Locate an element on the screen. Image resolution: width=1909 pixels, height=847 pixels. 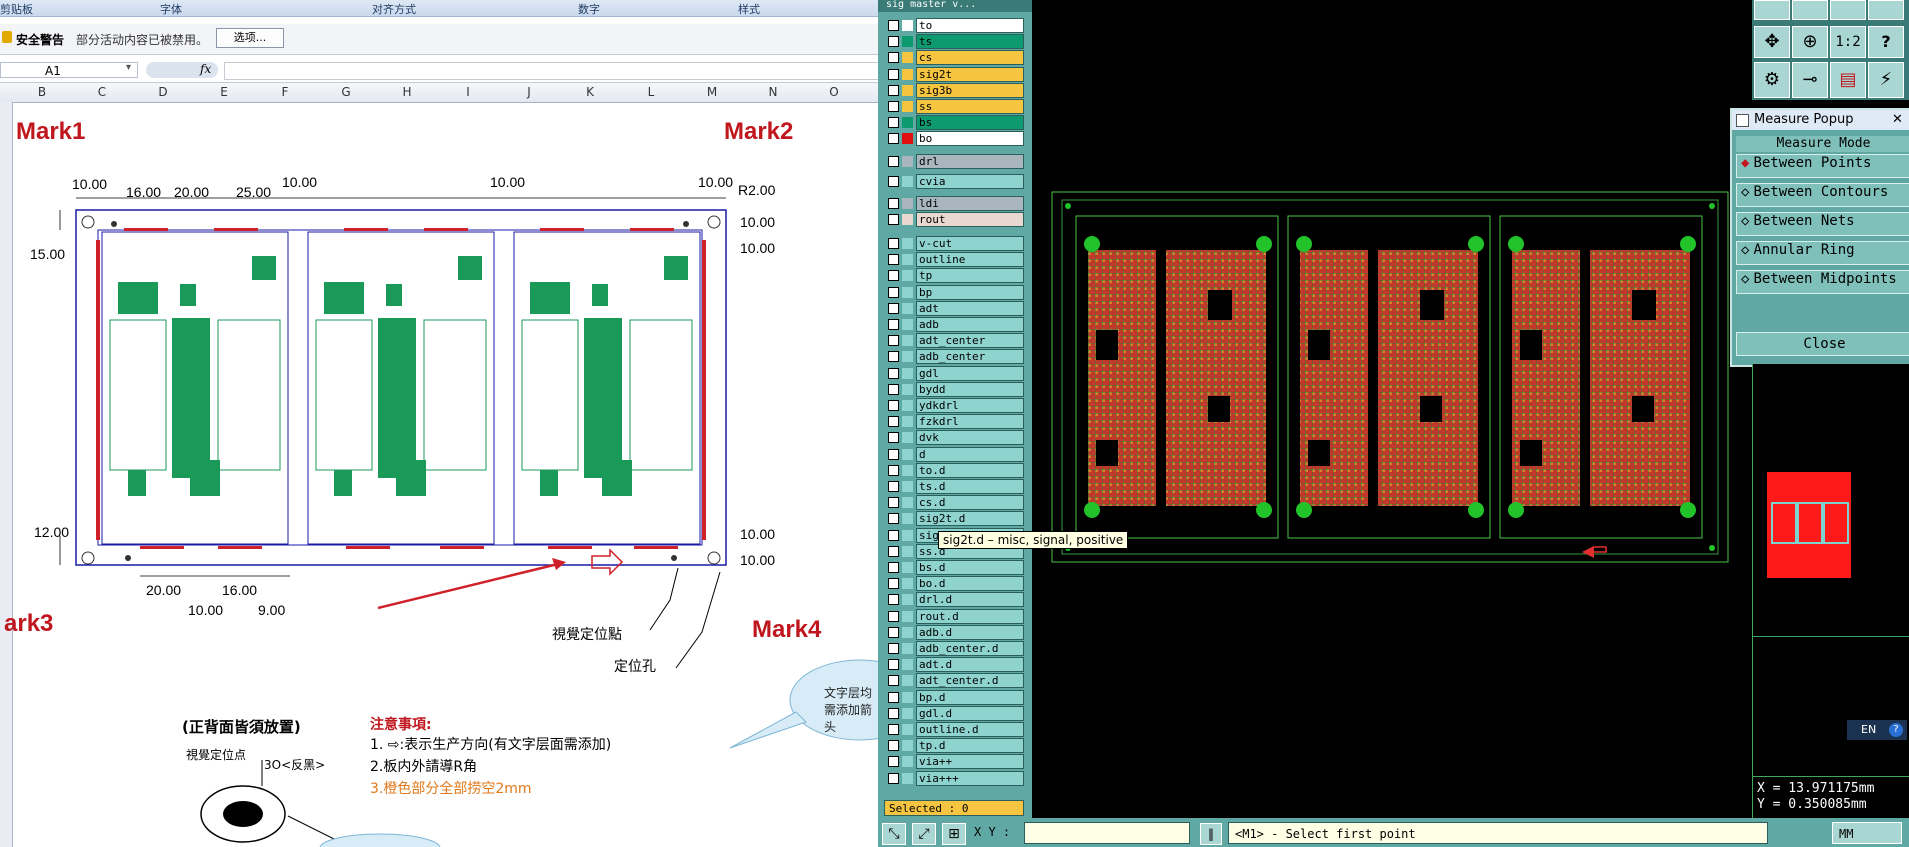
layer-row: sig2t is located at coordinates (954, 74).